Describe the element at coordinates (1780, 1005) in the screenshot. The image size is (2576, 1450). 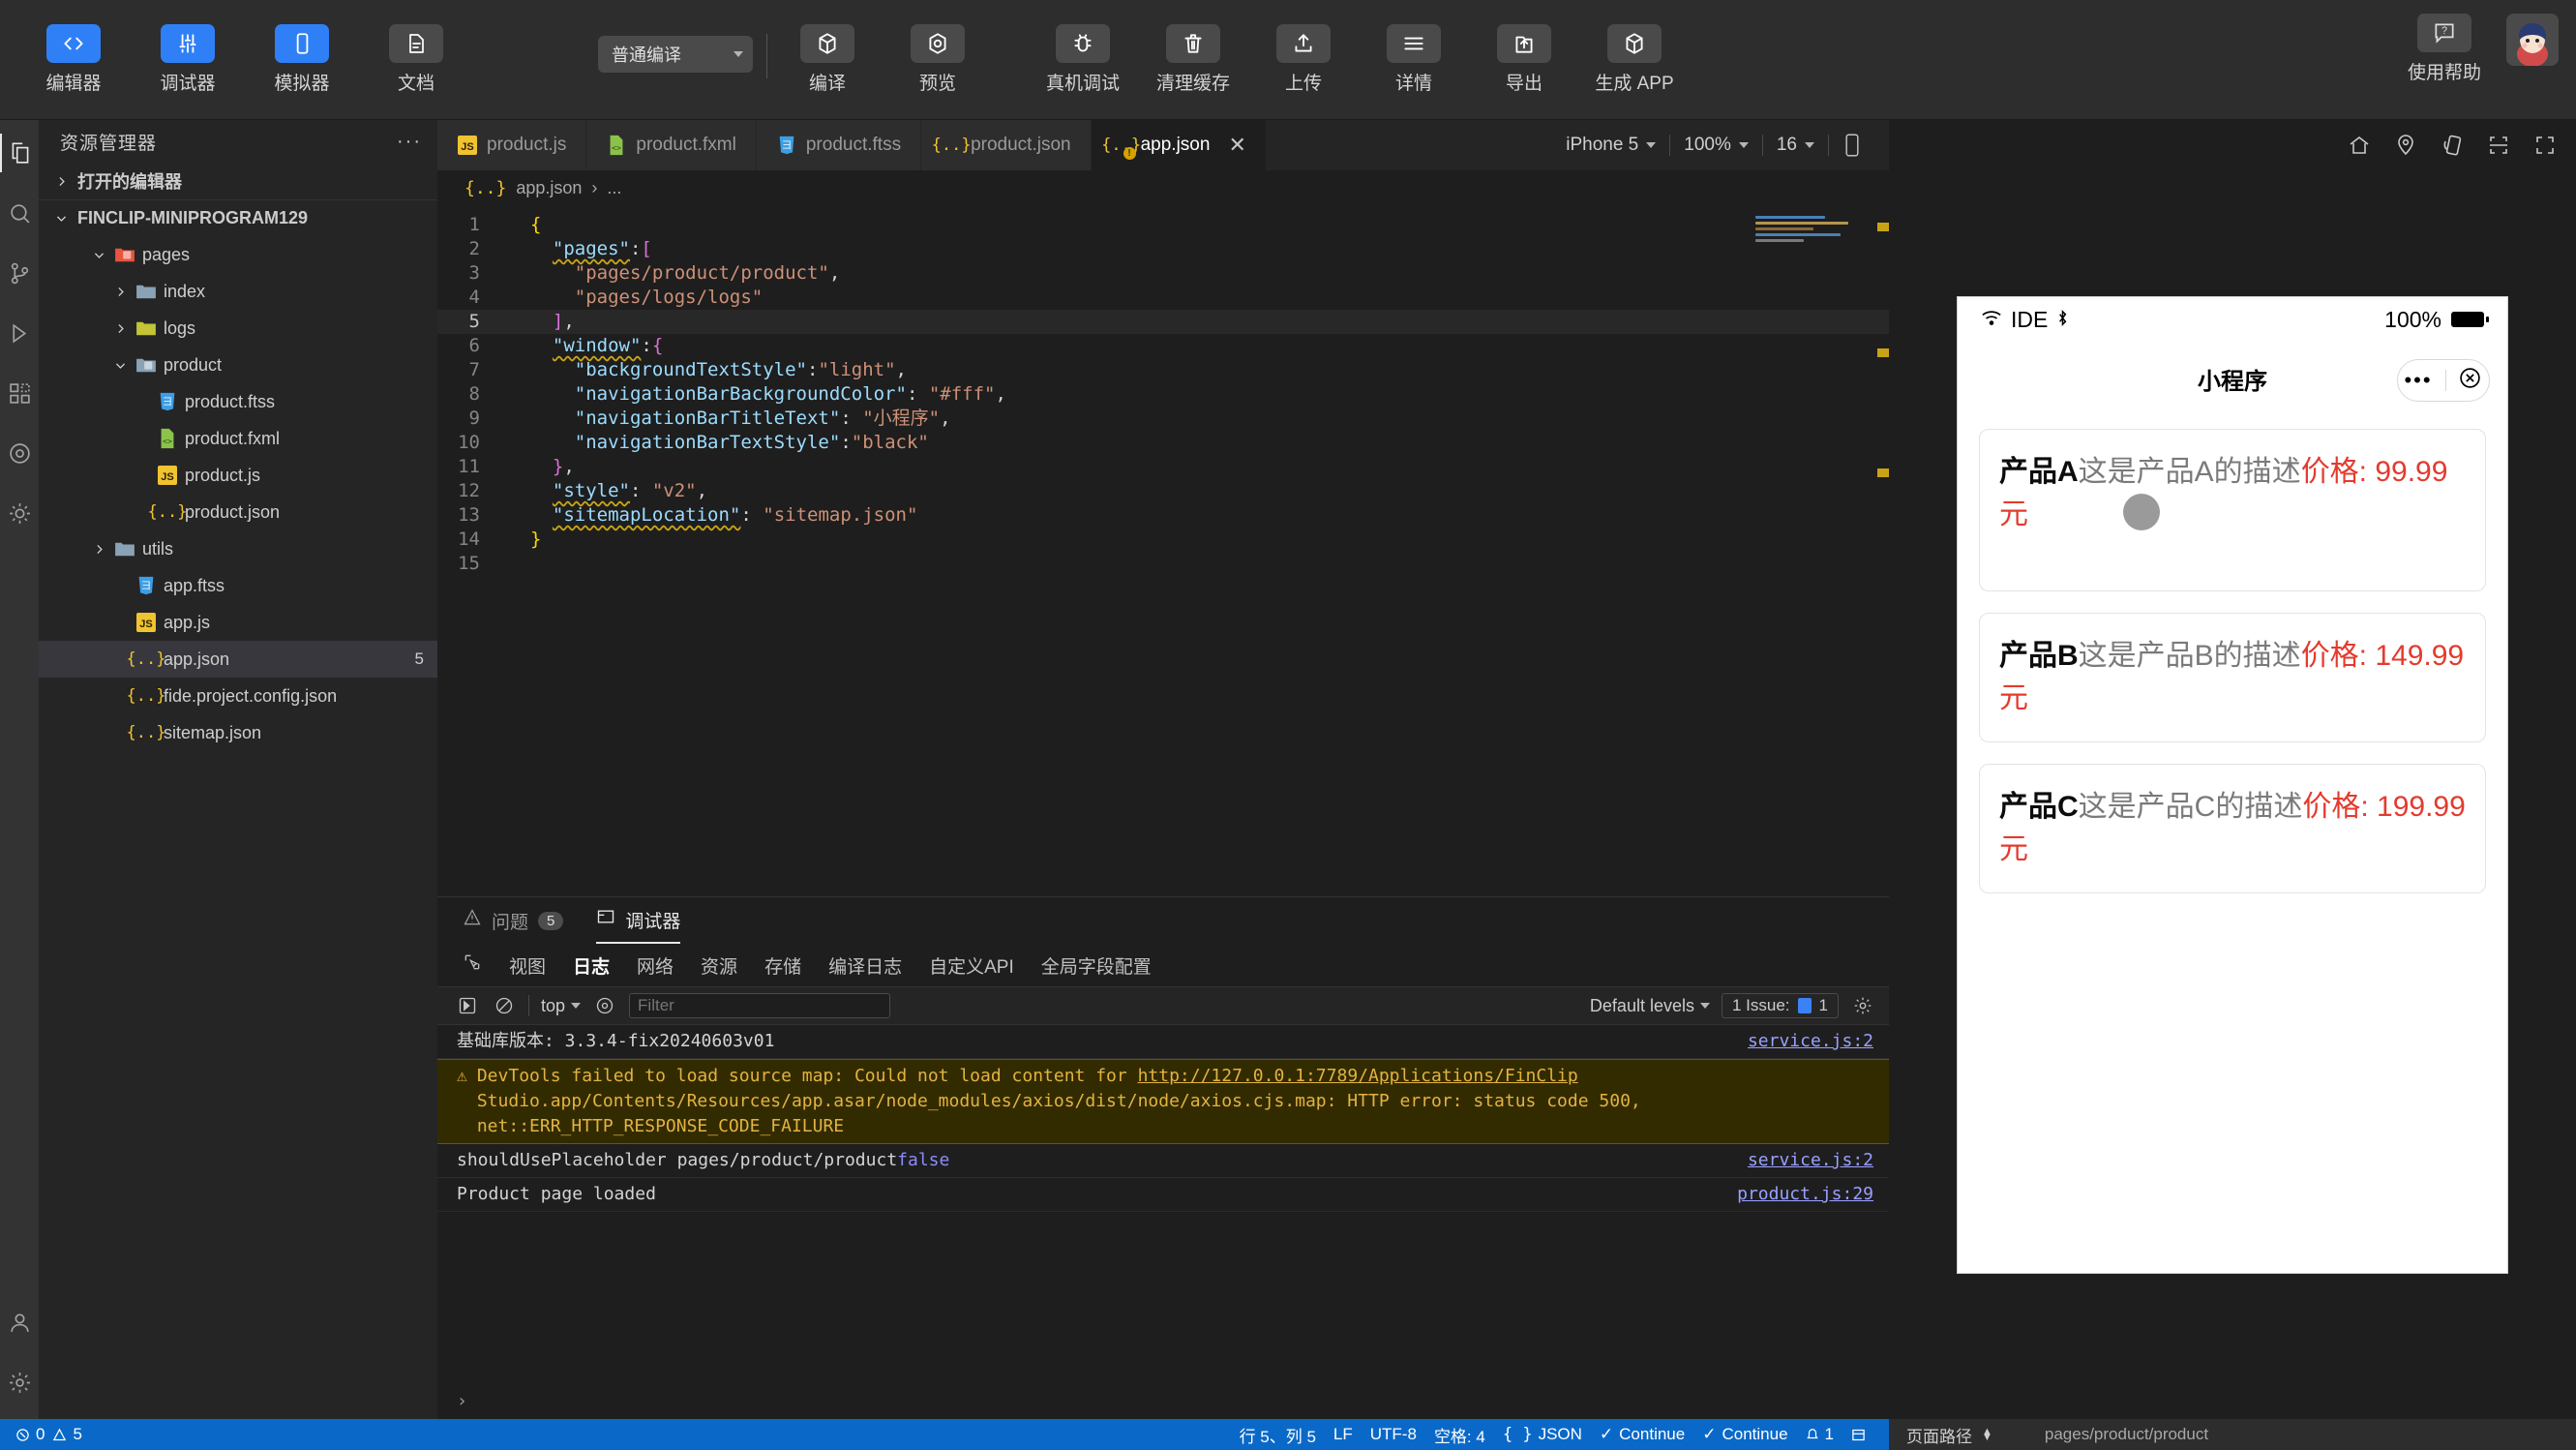
I see `issues-badge: 1 Issue: 1` at that location.